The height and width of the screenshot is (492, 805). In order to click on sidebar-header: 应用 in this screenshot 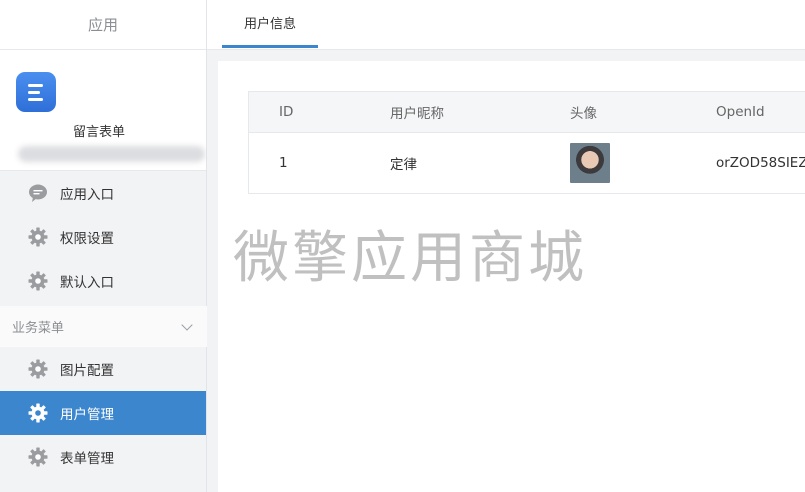, I will do `click(103, 25)`.